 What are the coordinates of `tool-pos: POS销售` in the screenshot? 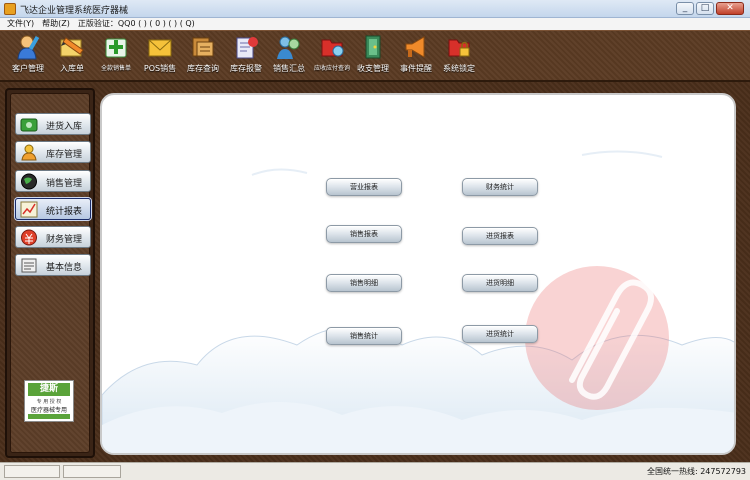 It's located at (160, 56).